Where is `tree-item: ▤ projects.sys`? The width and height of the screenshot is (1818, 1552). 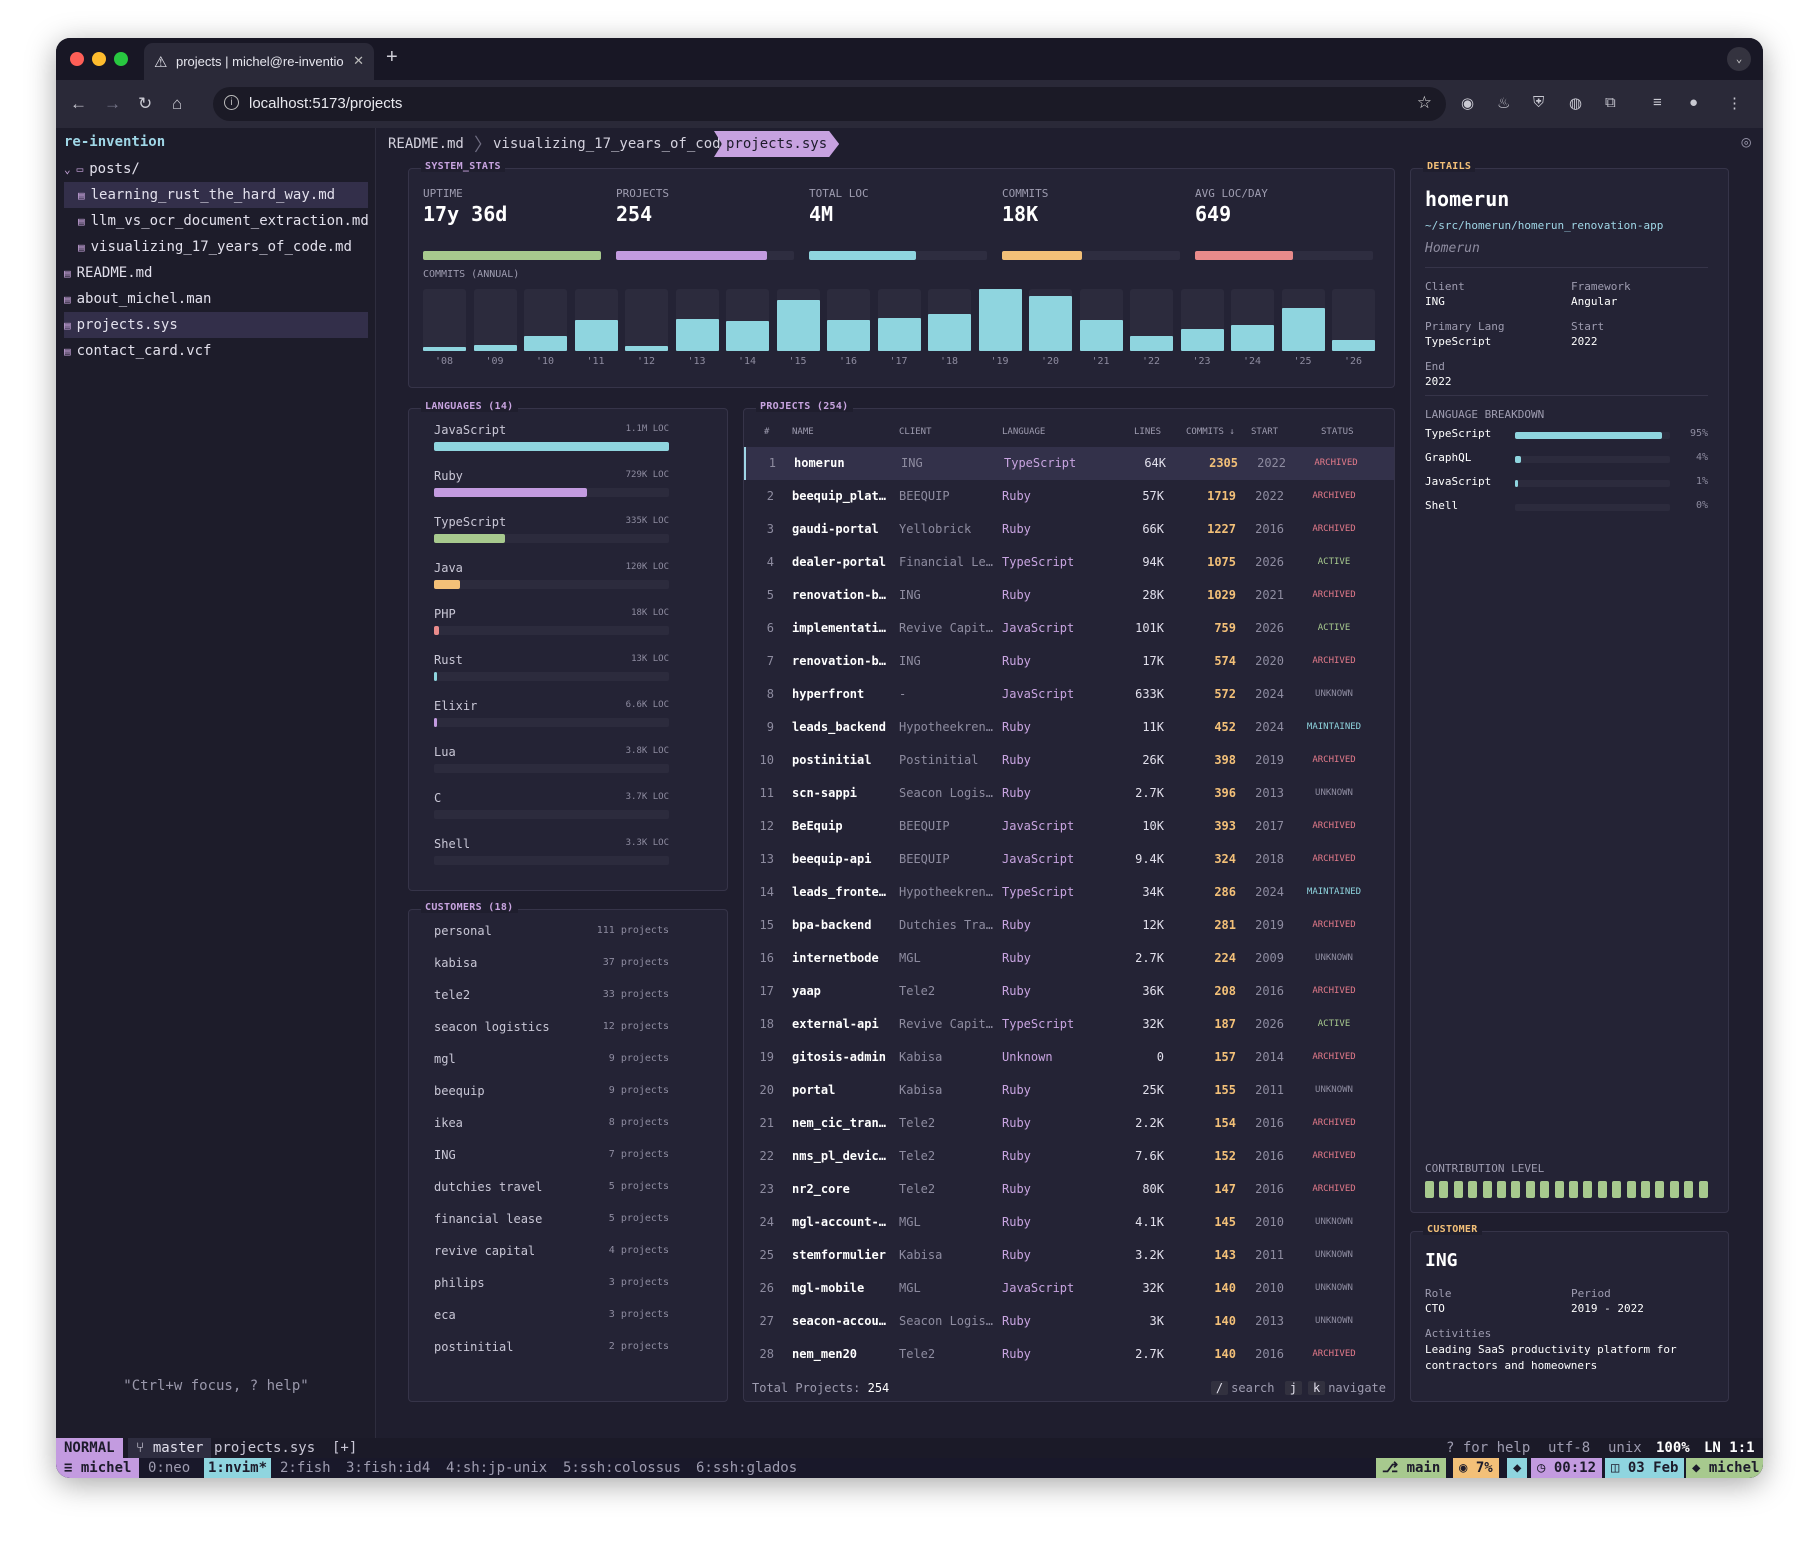 tree-item: ▤ projects.sys is located at coordinates (216, 325).